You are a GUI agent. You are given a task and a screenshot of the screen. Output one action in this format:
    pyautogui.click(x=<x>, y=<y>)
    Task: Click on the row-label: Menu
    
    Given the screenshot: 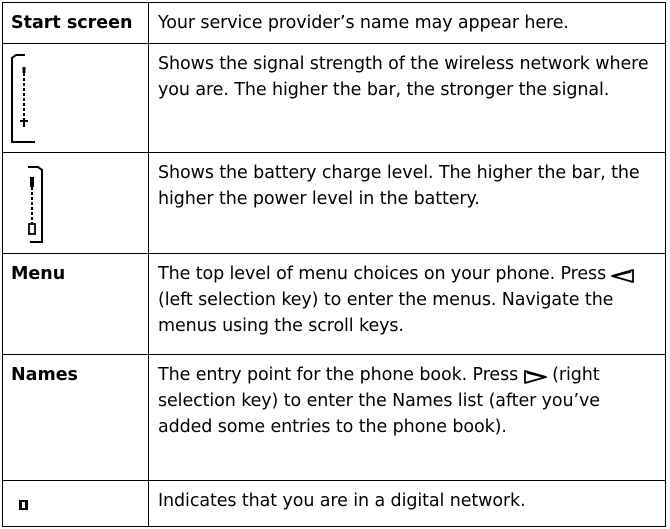 What is the action you would take?
    pyautogui.click(x=38, y=274)
    